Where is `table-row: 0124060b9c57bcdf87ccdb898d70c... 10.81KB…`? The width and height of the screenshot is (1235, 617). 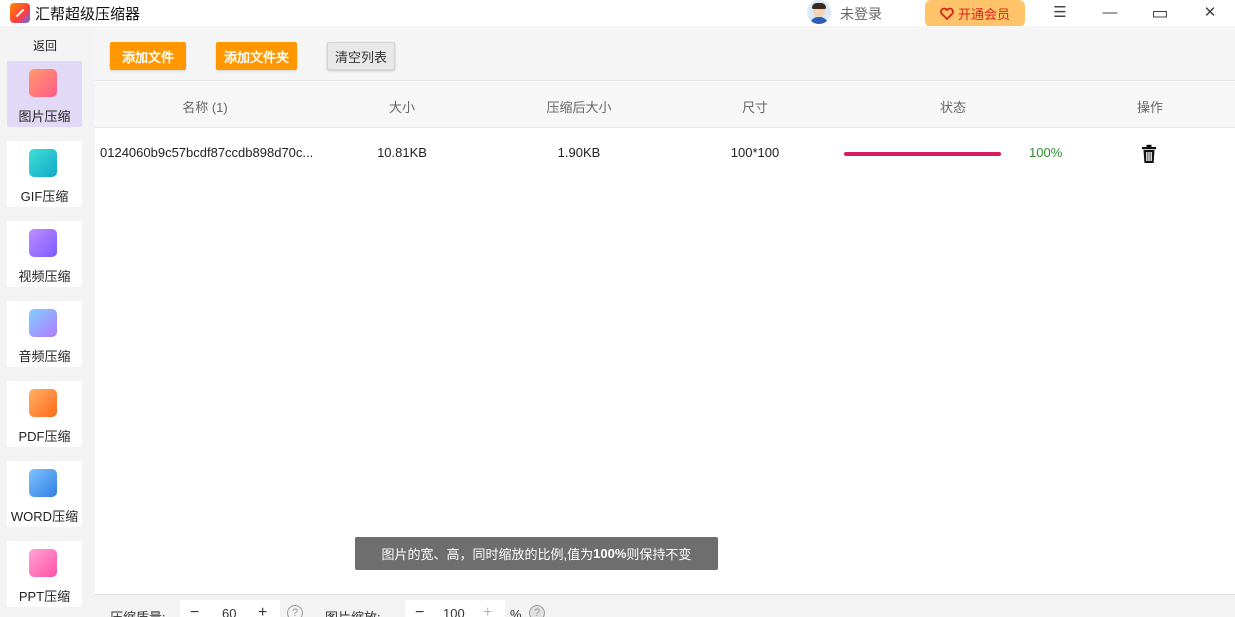 table-row: 0124060b9c57bcdf87ccdb898d70c... 10.81KB… is located at coordinates (665, 153).